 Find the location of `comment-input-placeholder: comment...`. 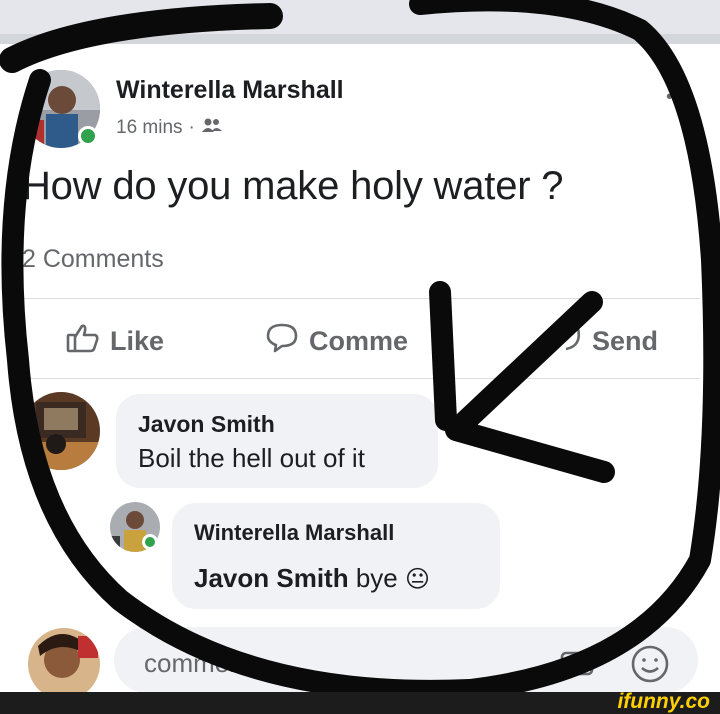

comment-input-placeholder: comment... is located at coordinates (208, 663).